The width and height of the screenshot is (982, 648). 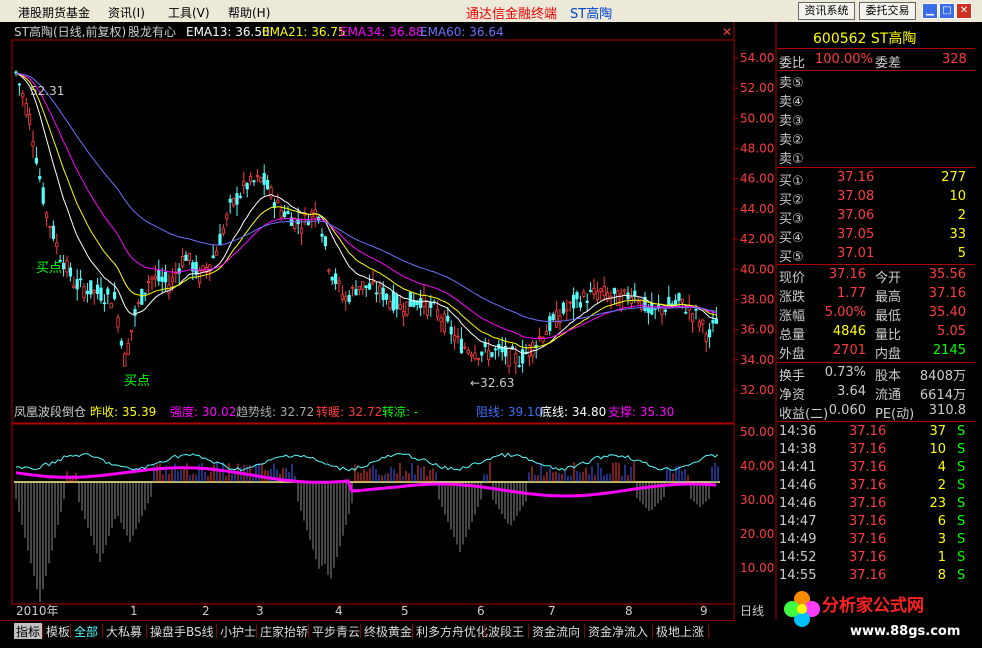 What do you see at coordinates (58, 631) in the screenshot?
I see `tab-1: 模板` at bounding box center [58, 631].